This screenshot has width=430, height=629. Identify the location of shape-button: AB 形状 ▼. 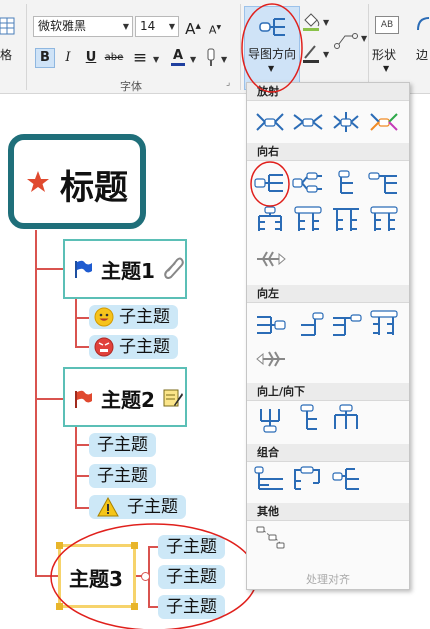
(387, 45).